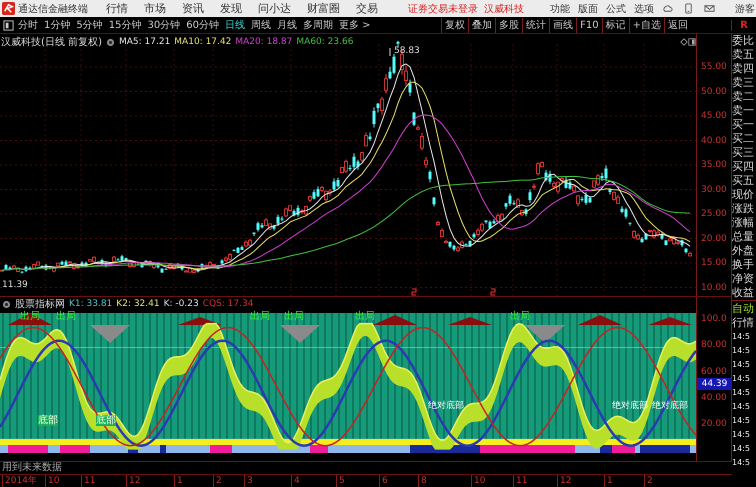 Image resolution: width=756 pixels, height=487 pixels. I want to click on price-high-label: 58.83, so click(407, 51).